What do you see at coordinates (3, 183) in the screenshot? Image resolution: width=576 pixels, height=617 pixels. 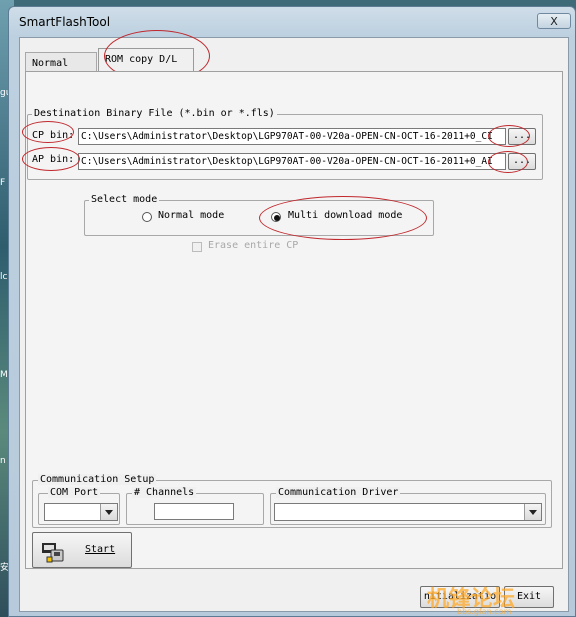 I see `desktop-icon-label: F` at bounding box center [3, 183].